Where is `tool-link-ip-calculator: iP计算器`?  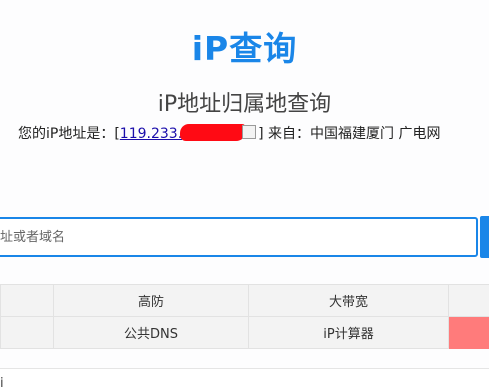 tool-link-ip-calculator: iP计算器 is located at coordinates (349, 333).